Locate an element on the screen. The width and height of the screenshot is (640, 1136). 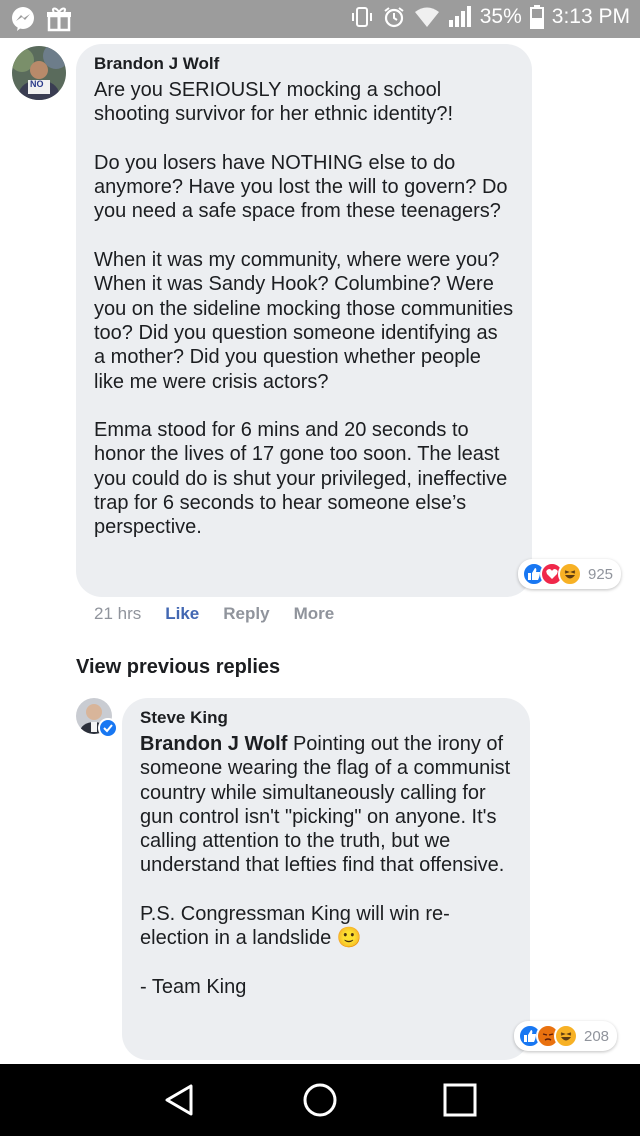
messenger-icon is located at coordinates (23, 19).